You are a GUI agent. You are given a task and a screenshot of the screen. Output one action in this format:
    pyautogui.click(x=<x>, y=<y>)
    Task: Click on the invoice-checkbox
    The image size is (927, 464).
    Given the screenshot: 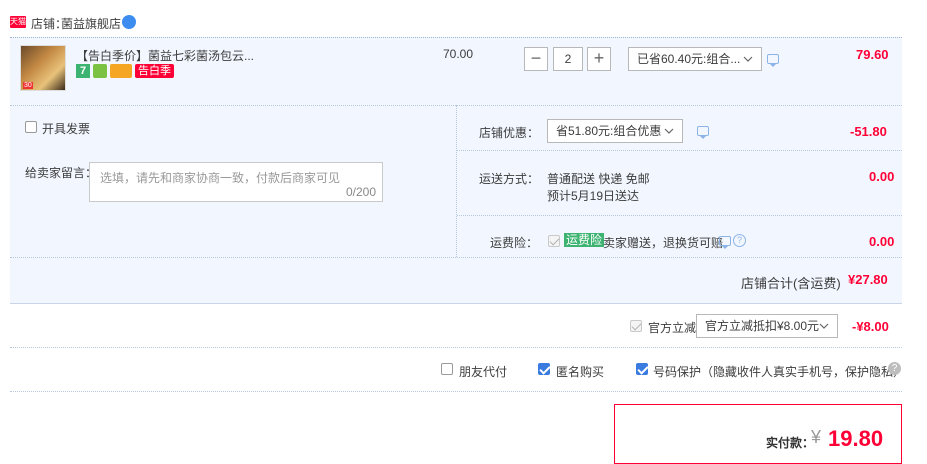 What is the action you would take?
    pyautogui.click(x=31, y=127)
    